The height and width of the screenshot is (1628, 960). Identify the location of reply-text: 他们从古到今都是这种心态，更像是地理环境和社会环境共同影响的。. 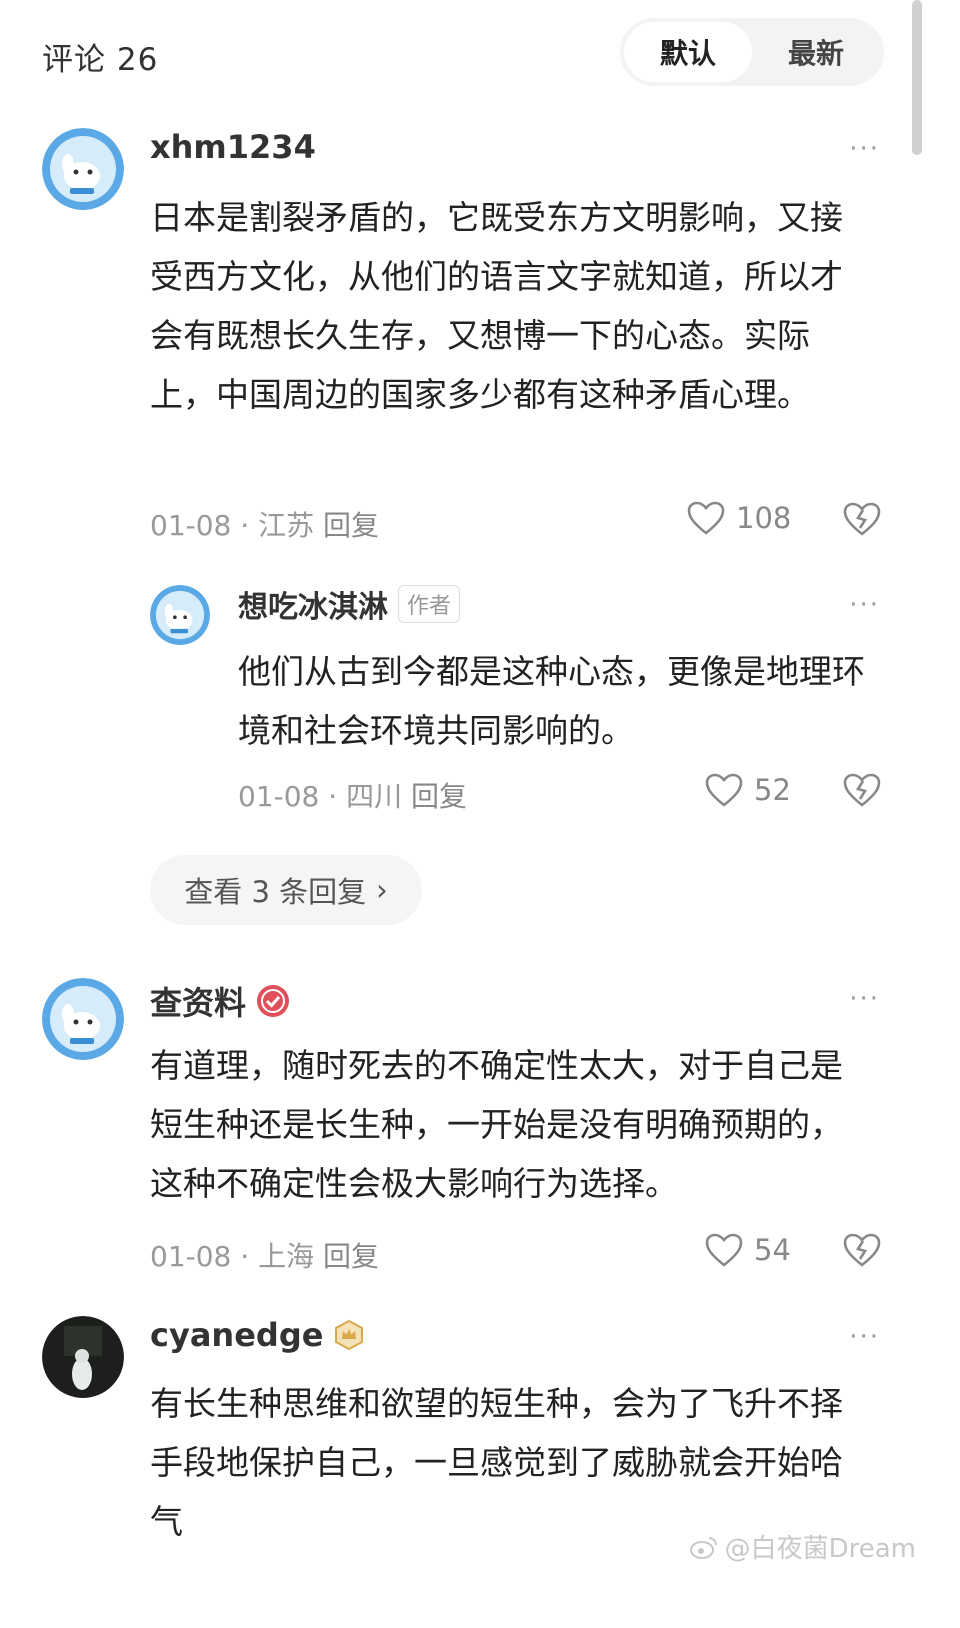
(551, 701).